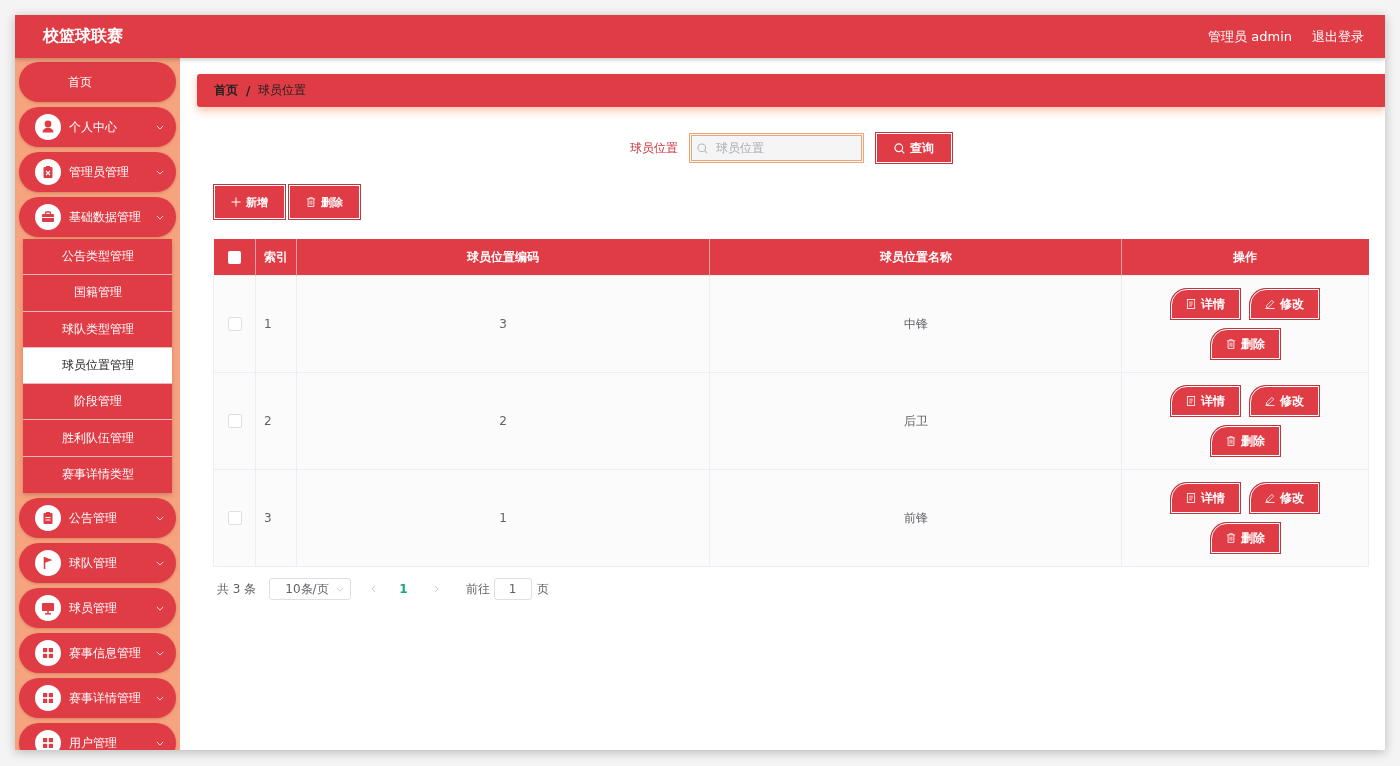 The width and height of the screenshot is (1400, 766). I want to click on chevron-right-icon, so click(436, 589).